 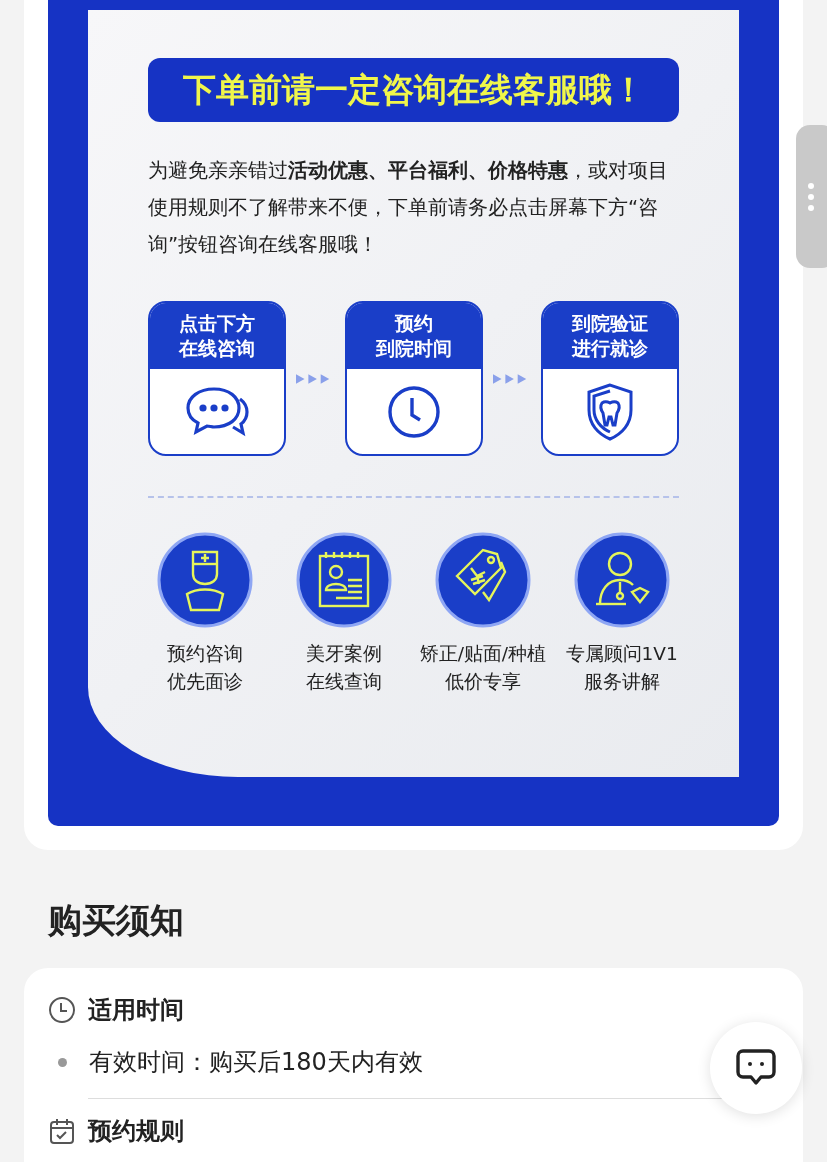 I want to click on benefit-label: 优先面诊, so click(x=205, y=682).